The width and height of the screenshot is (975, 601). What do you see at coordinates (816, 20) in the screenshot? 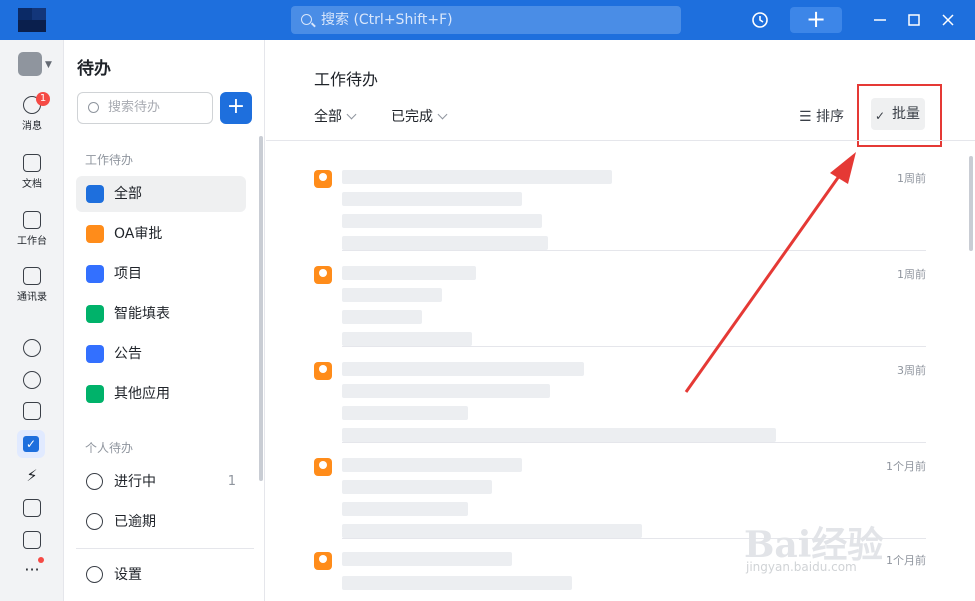
I see `create-button: +` at bounding box center [816, 20].